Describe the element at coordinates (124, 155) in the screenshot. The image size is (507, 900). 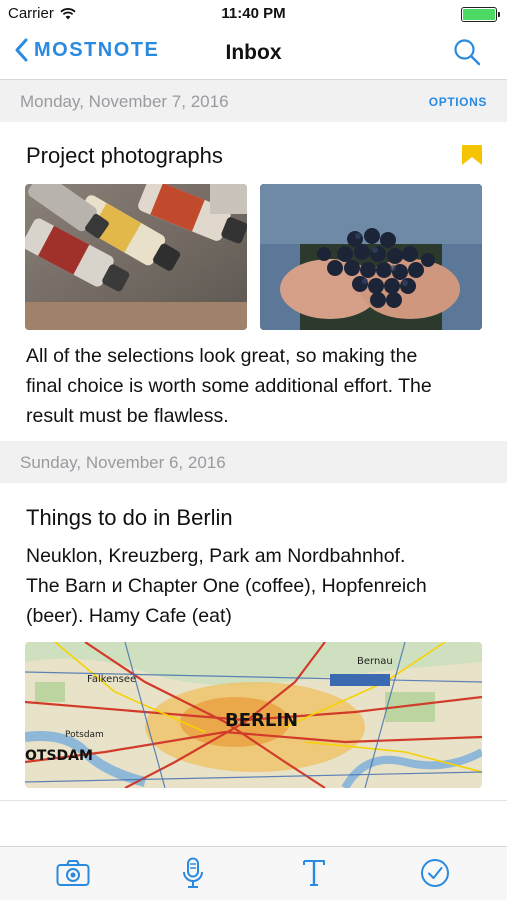
I see `note-title: Project photographs` at that location.